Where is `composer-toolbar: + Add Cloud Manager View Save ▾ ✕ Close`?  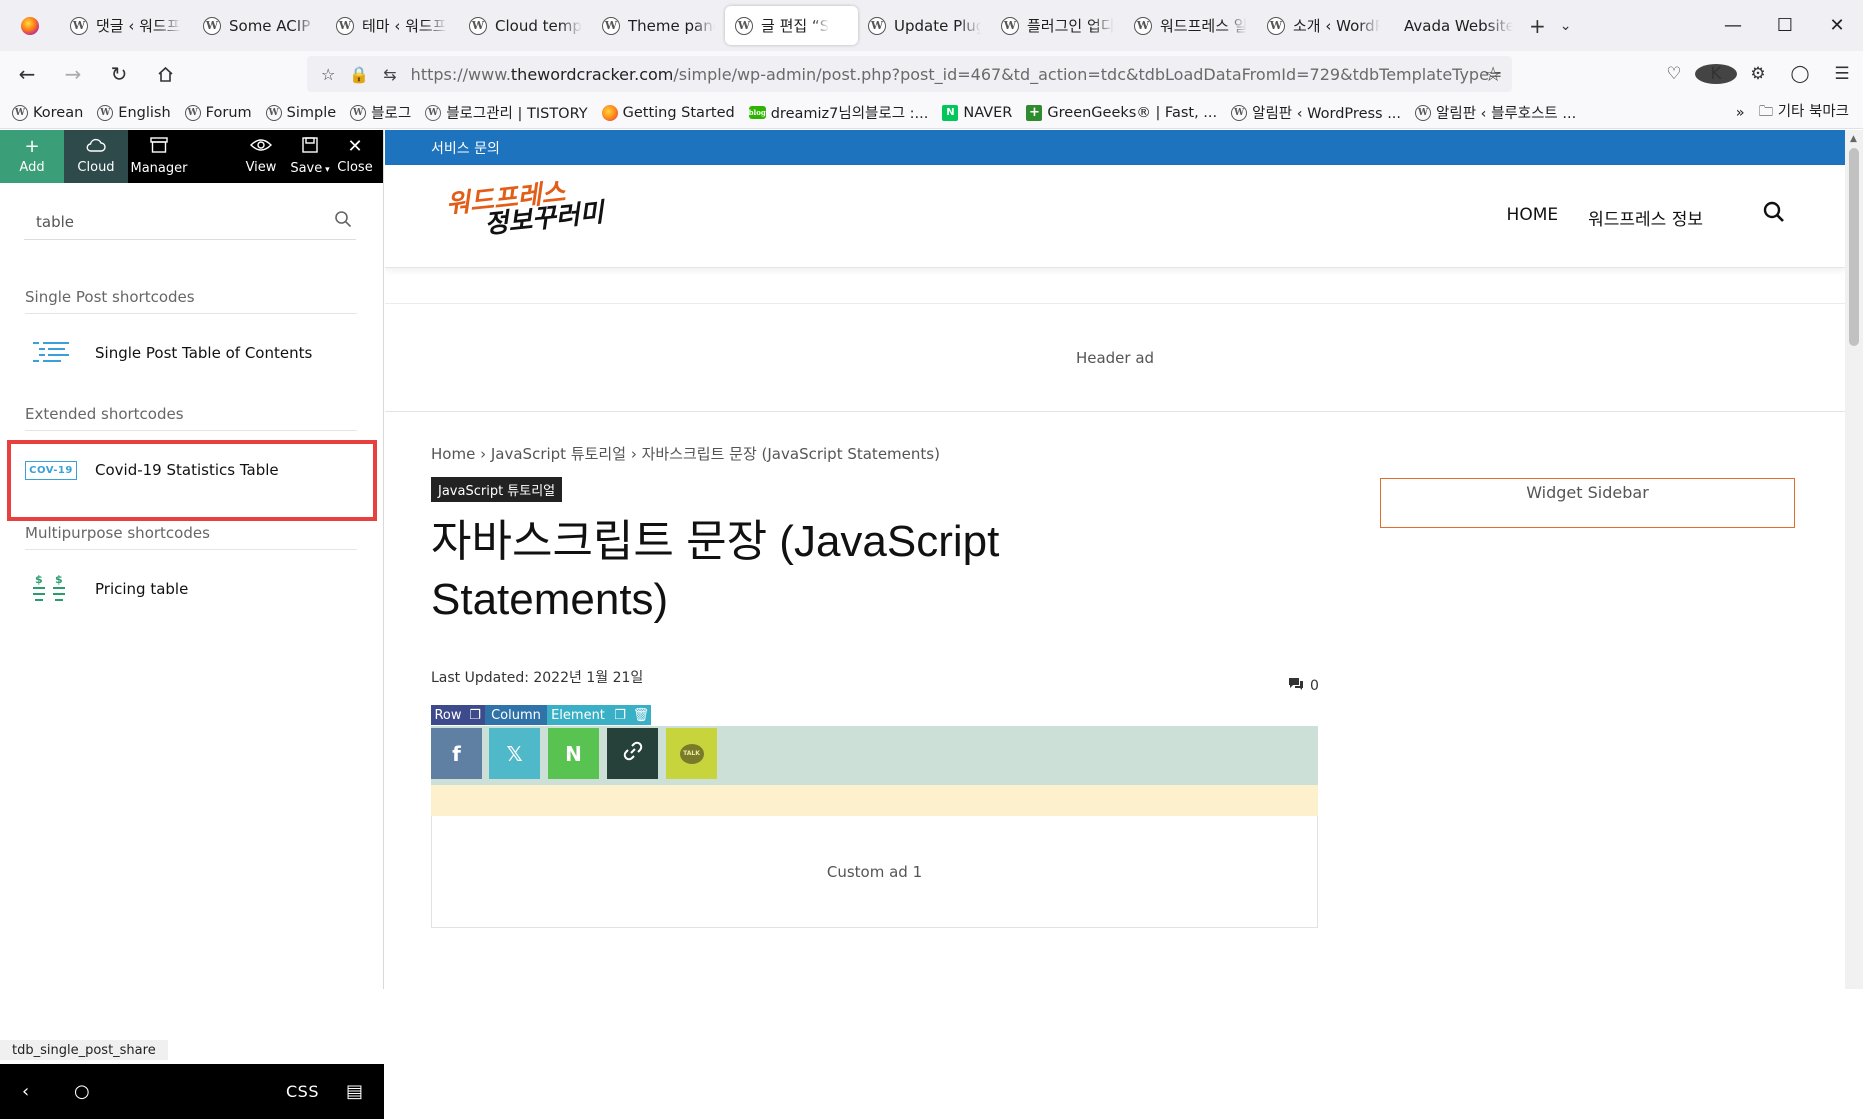 composer-toolbar: + Add Cloud Manager View Save ▾ ✕ Close is located at coordinates (191, 156).